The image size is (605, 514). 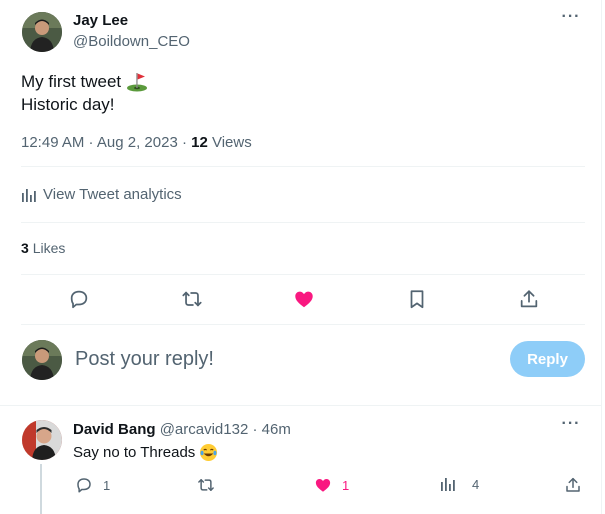 I want to click on tweet-text-line-2: Historic day!, so click(x=68, y=104).